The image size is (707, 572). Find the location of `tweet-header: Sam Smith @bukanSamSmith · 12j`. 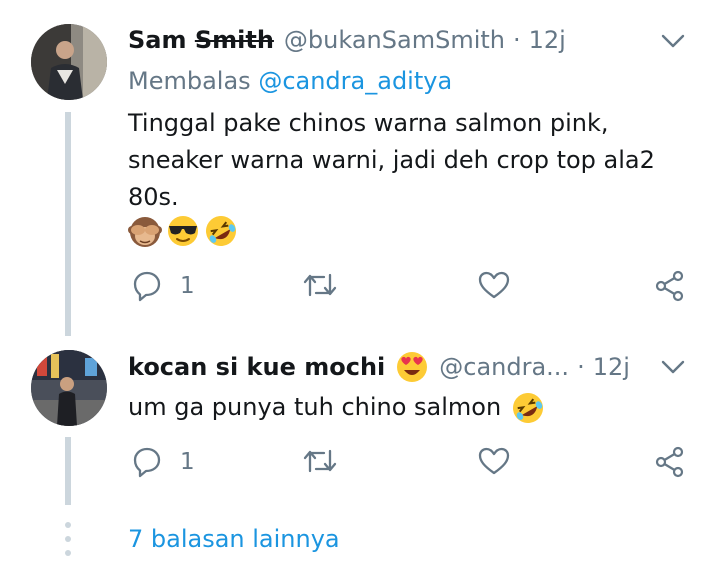

tweet-header: Sam Smith @bukanSamSmith · 12j is located at coordinates (347, 40).